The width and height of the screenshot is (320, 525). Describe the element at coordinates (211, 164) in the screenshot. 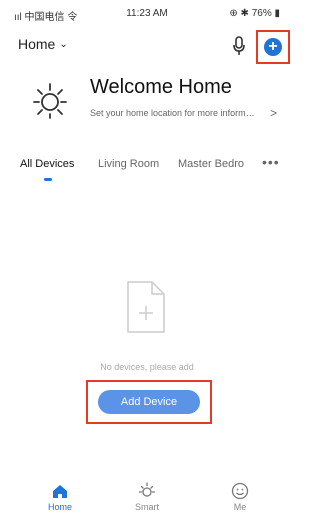

I see `tab-master-bedroom: Master Bedro` at that location.